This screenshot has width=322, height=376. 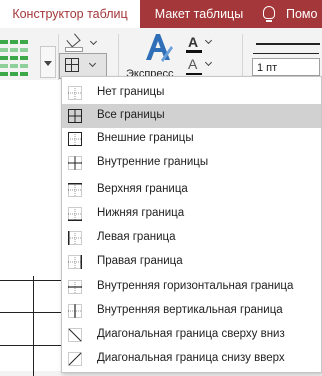 I want to click on outside-borders-icon, so click(x=75, y=139).